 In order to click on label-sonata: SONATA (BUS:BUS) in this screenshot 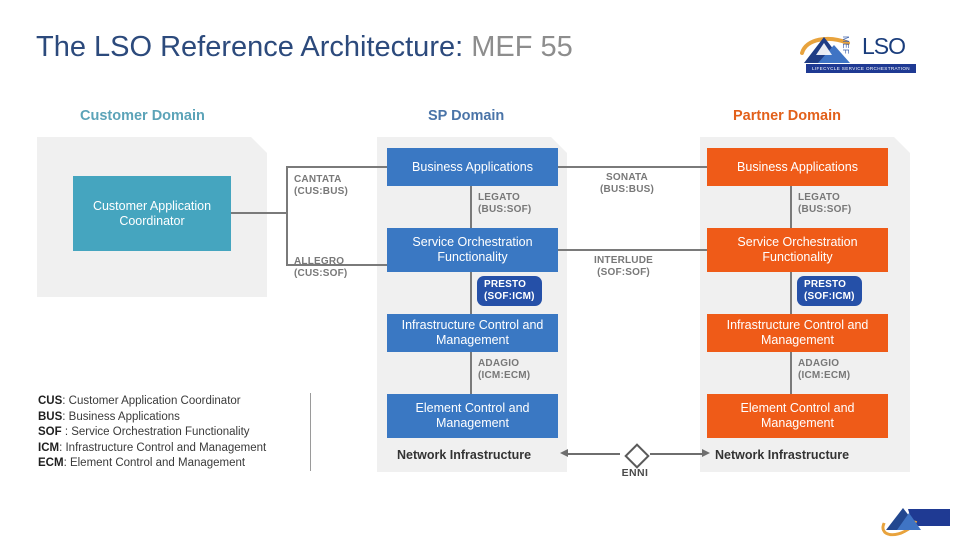, I will do `click(627, 184)`.